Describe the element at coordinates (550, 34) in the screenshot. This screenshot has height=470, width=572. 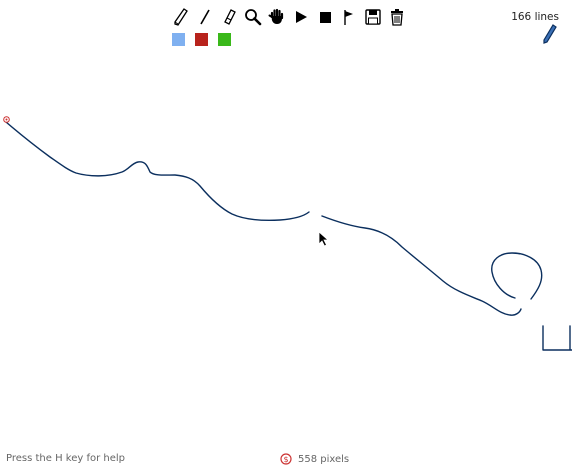
I see `pen-indicator-icon` at that location.